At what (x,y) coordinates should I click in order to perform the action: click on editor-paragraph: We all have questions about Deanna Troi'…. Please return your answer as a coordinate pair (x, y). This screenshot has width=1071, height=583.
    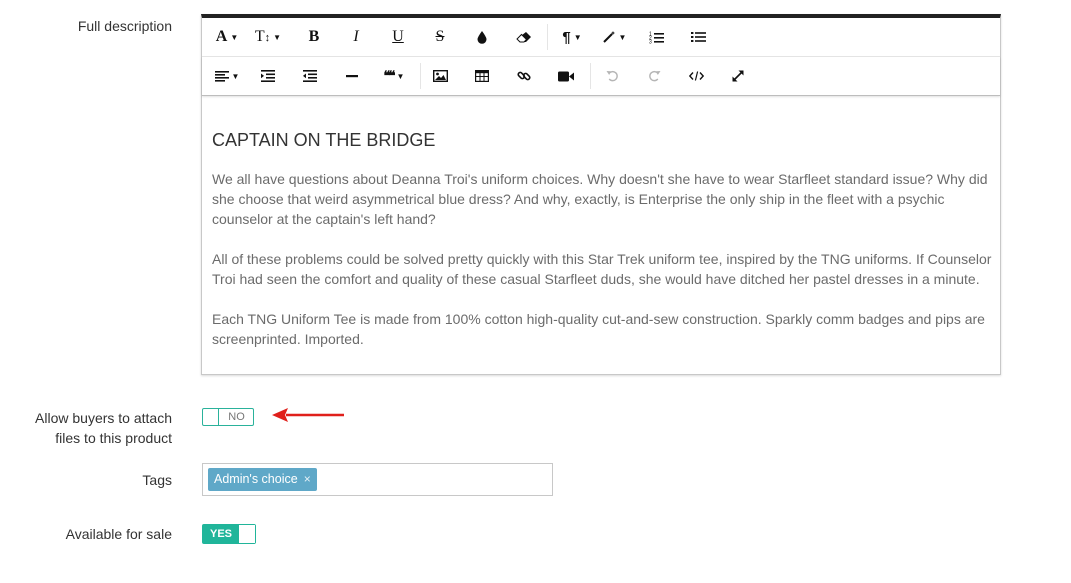
    Looking at the image, I should click on (600, 199).